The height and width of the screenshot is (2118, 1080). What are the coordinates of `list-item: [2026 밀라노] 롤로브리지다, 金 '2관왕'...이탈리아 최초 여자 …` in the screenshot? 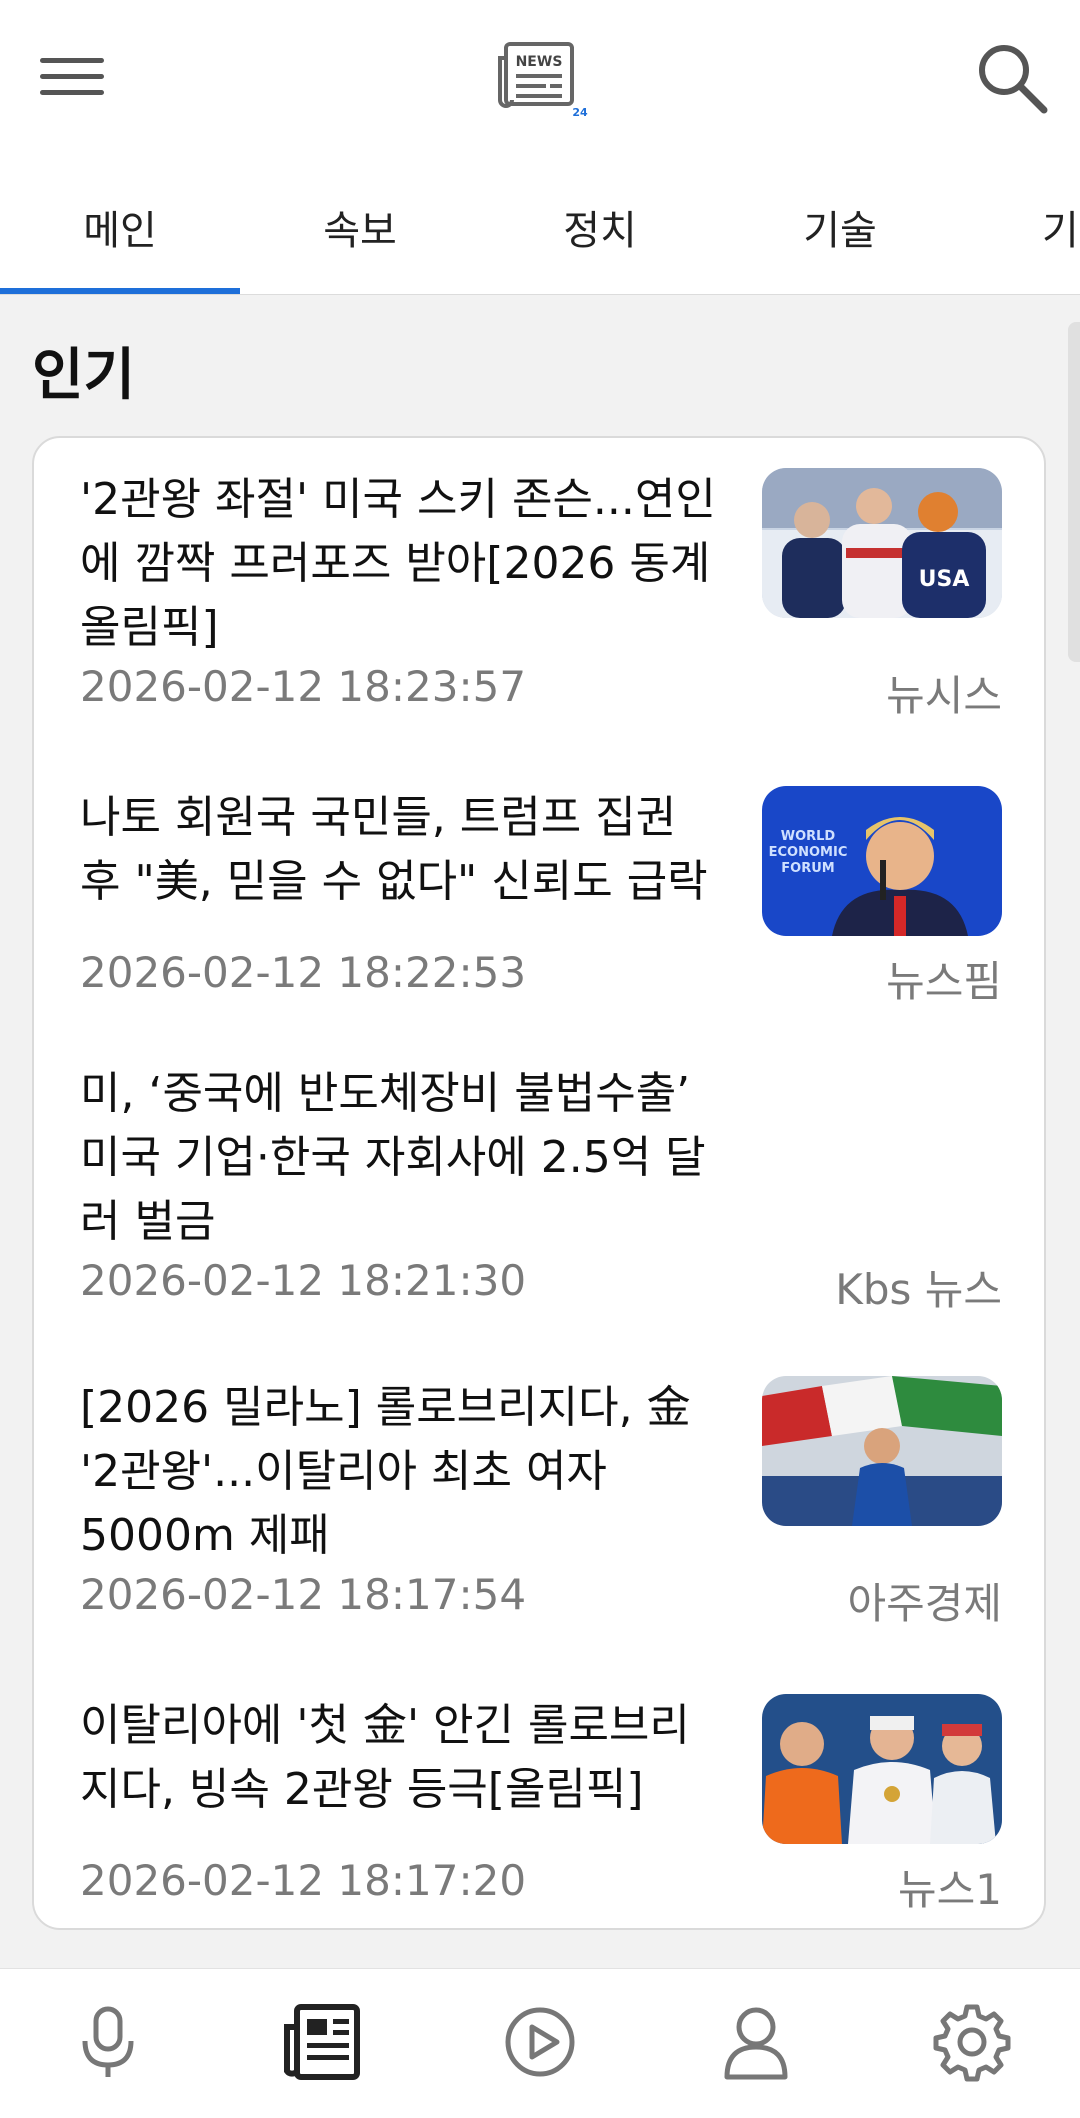 It's located at (541, 1511).